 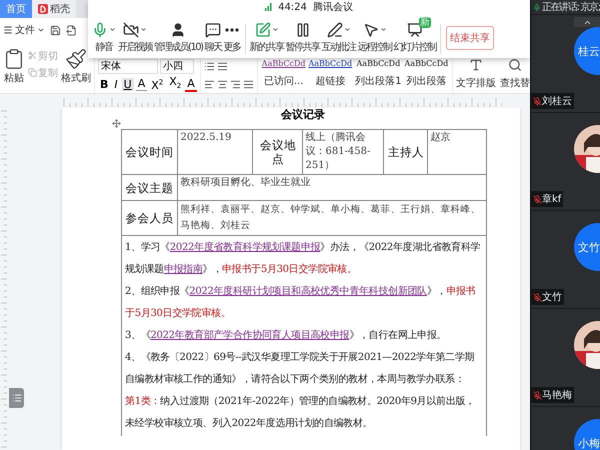 I want to click on copy-icon, so click(x=32, y=72).